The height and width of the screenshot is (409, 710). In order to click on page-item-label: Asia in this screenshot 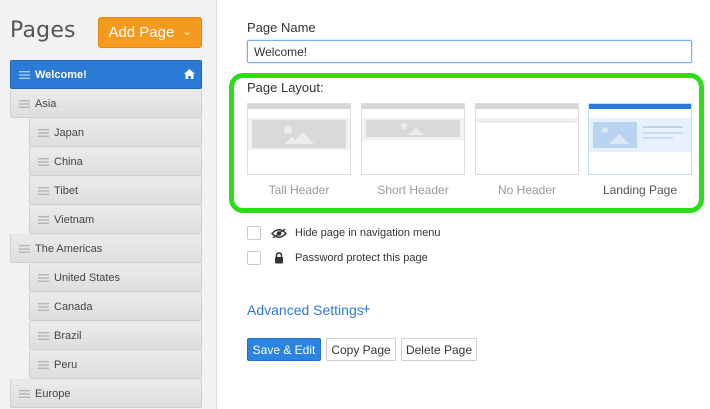, I will do `click(46, 103)`.